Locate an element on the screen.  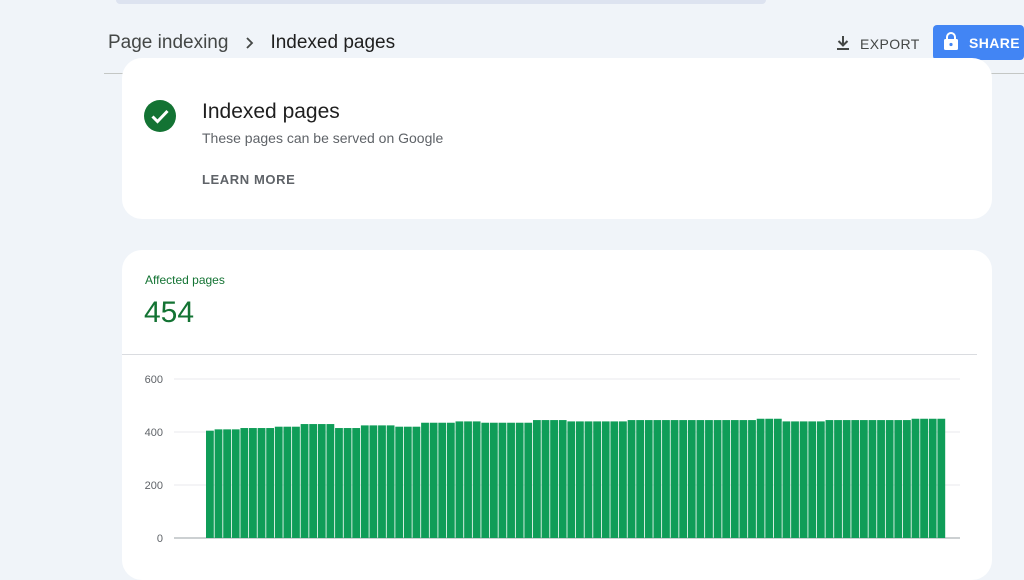
download-icon is located at coordinates (843, 44).